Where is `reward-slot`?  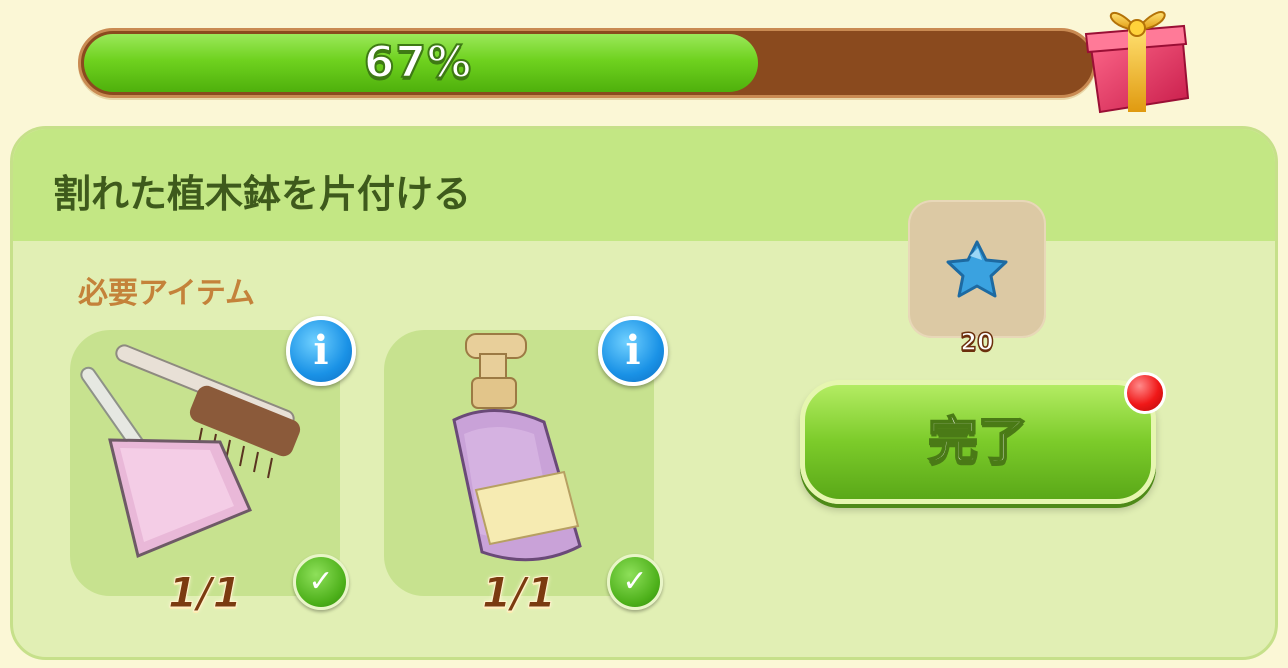
reward-slot is located at coordinates (977, 269).